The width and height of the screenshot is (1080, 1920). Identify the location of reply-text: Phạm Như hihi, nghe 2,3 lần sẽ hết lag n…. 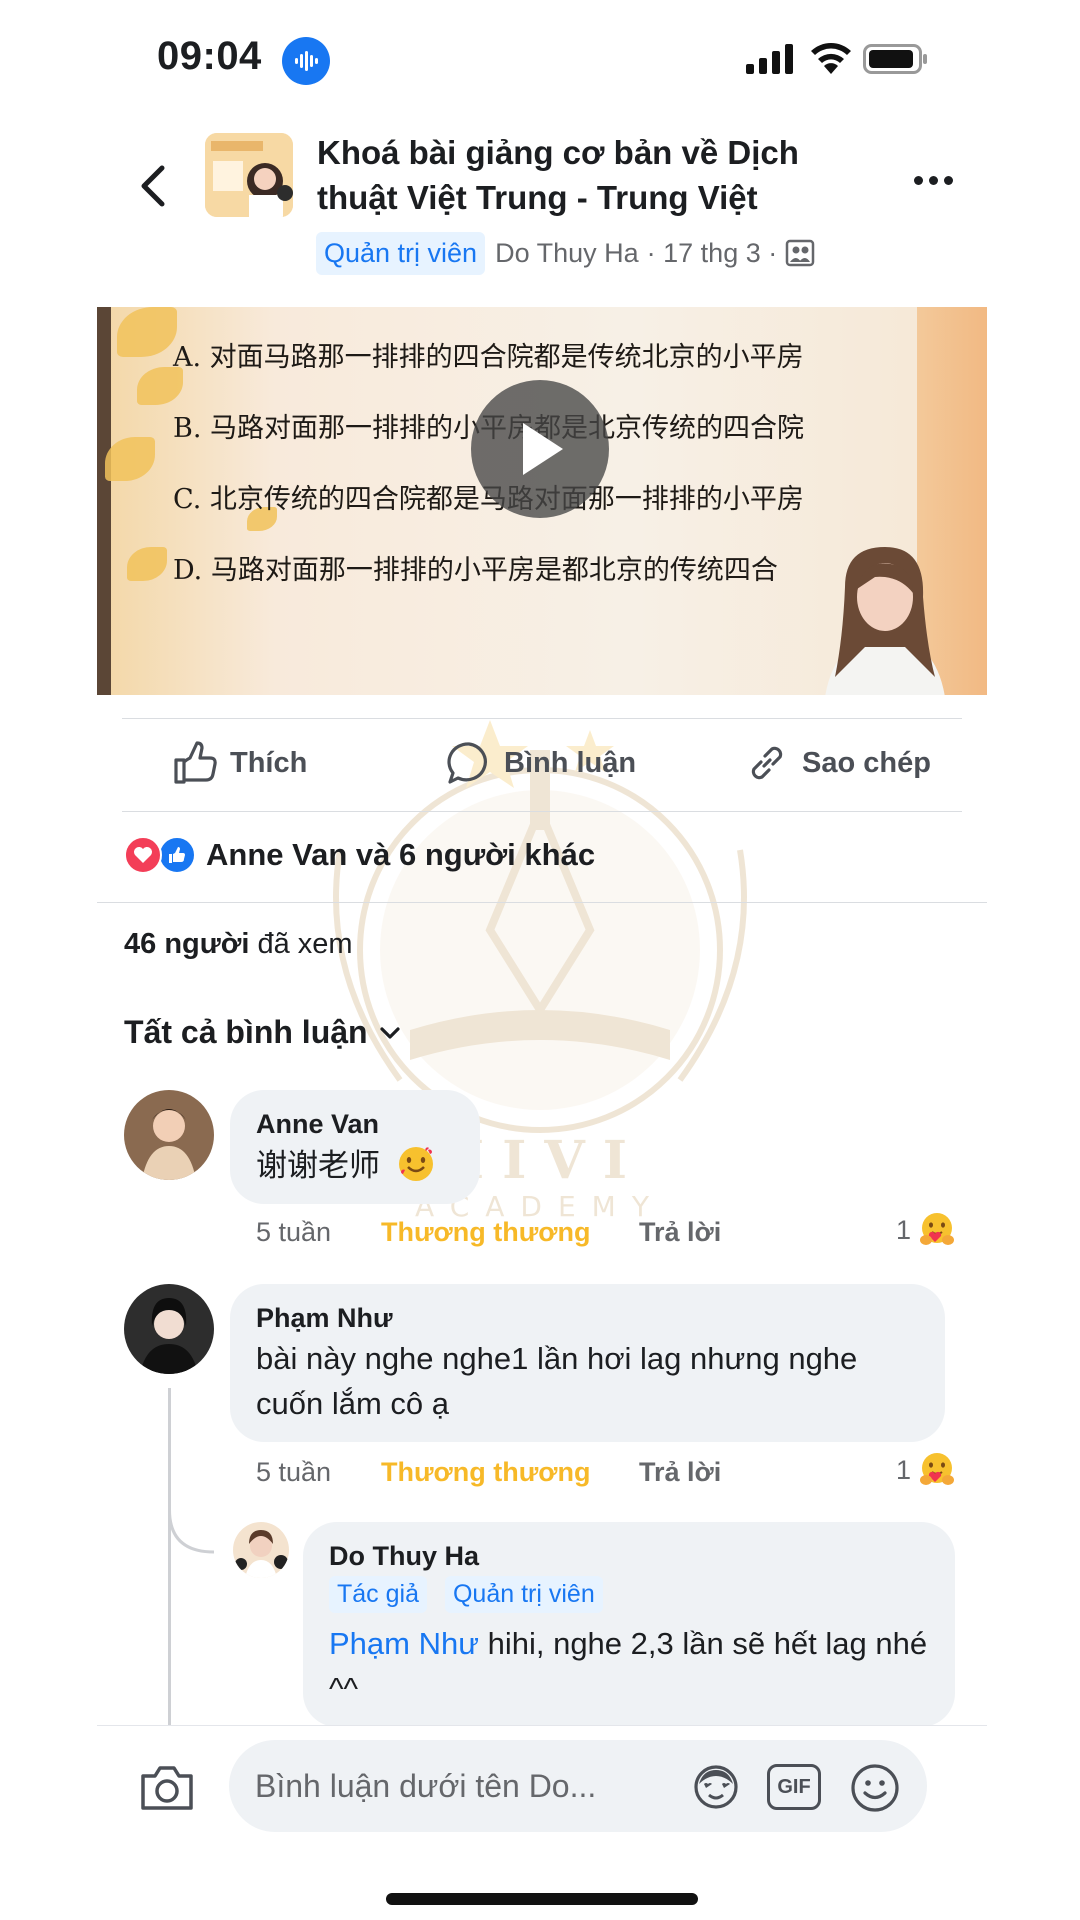
(628, 1666).